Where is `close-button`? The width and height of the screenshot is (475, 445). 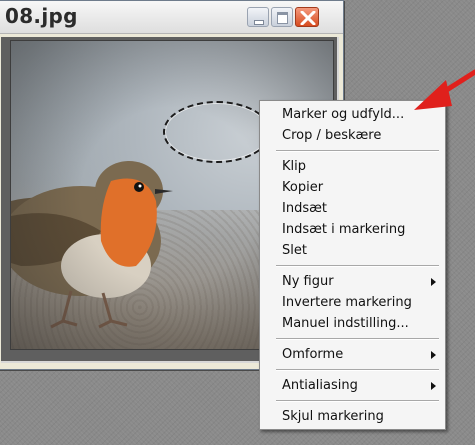 close-button is located at coordinates (307, 17).